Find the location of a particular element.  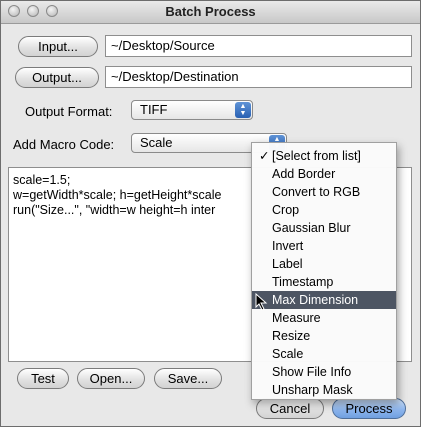

menu-item-unsharp-mask: Unsharp Mask is located at coordinates (324, 390).